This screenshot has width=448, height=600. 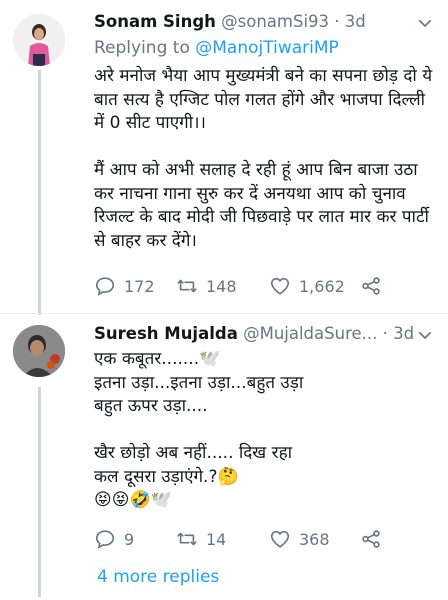 I want to click on retweet-count: 148, so click(x=221, y=286).